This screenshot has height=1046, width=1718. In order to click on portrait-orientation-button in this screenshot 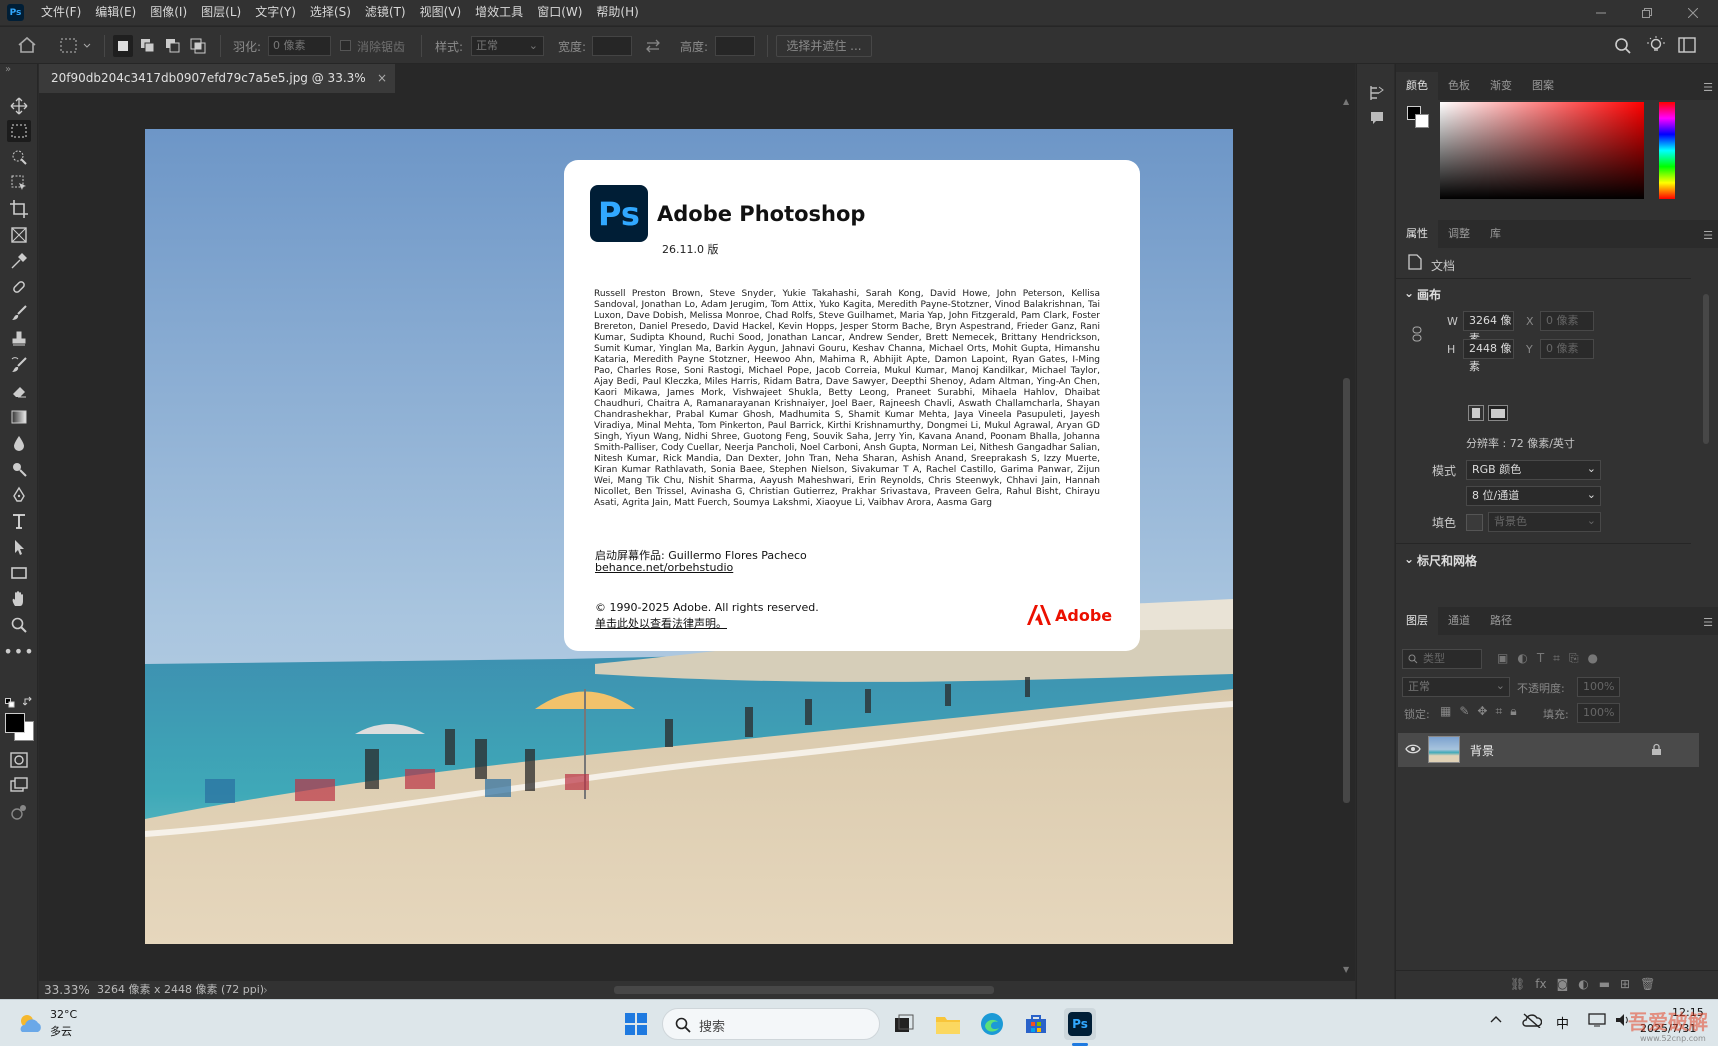, I will do `click(1476, 413)`.